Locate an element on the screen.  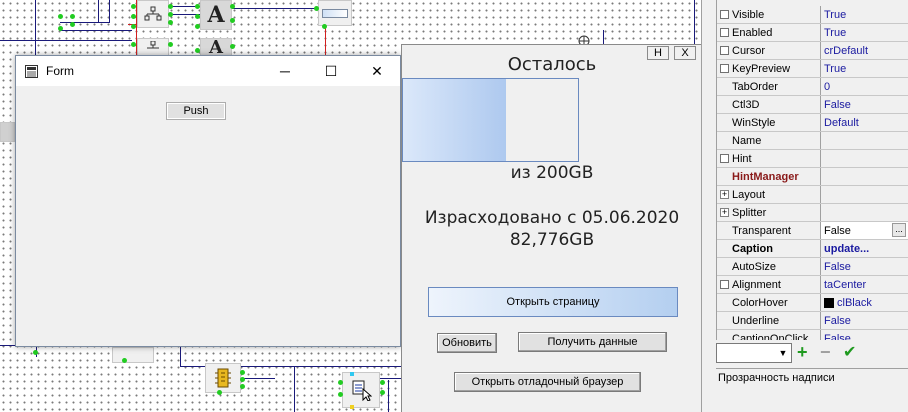
property-row: Underline False is located at coordinates (812, 321).